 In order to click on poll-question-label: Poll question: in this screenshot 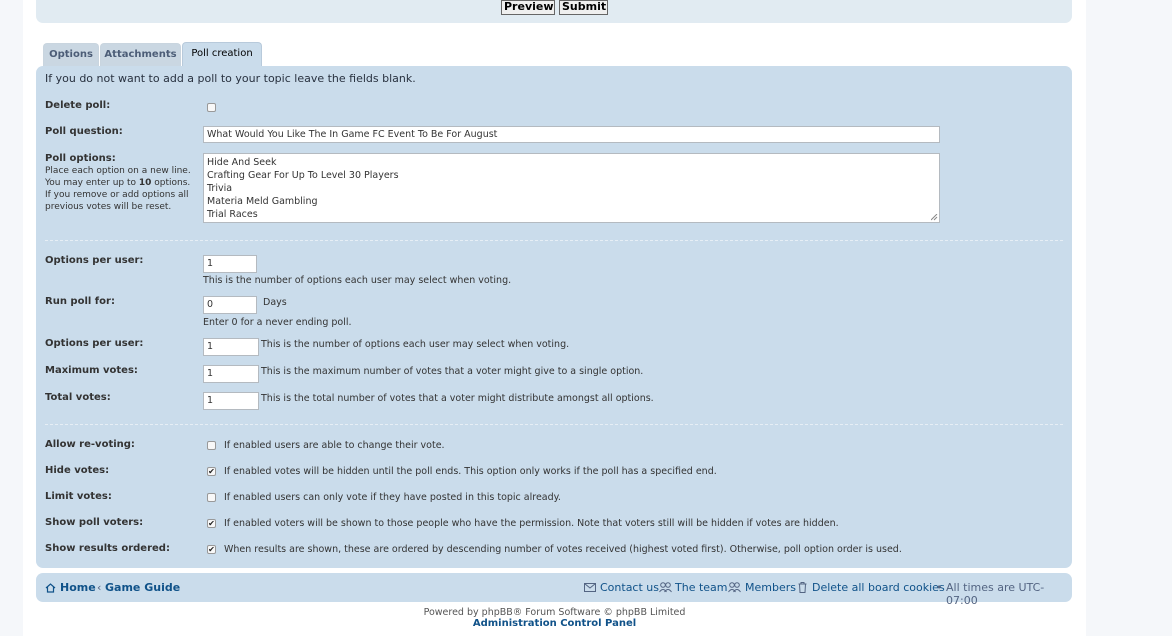, I will do `click(84, 131)`.